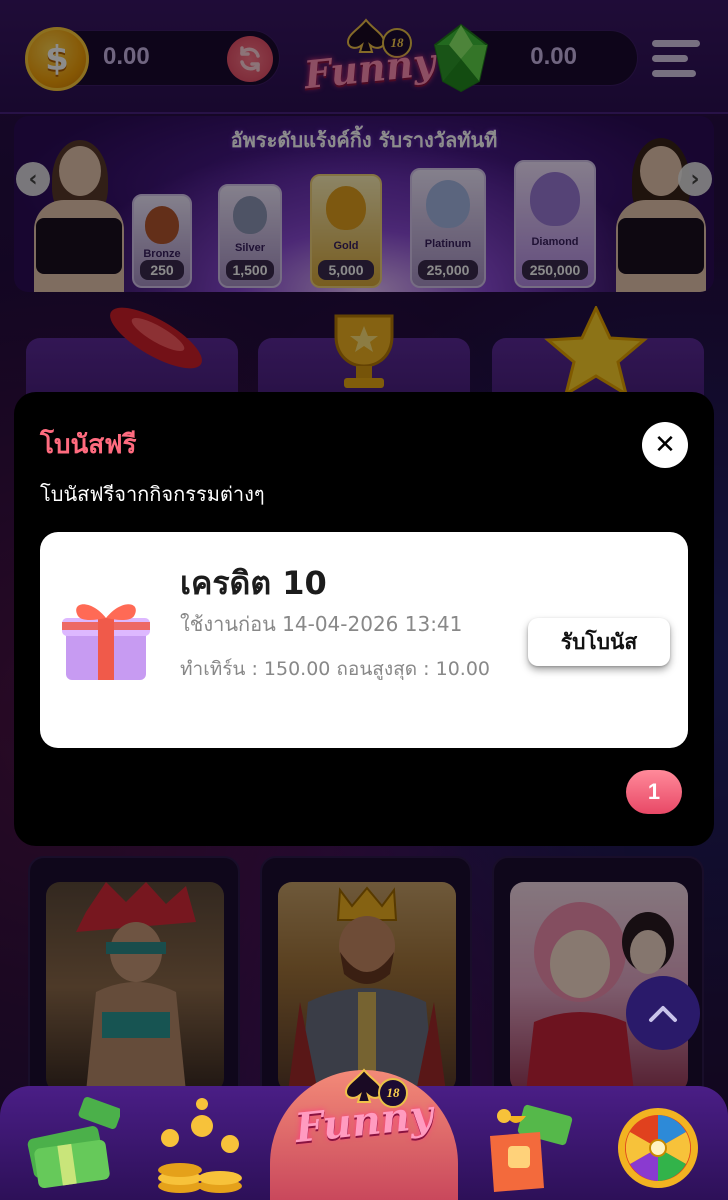 Image resolution: width=728 pixels, height=1200 pixels. What do you see at coordinates (335, 669) in the screenshot?
I see `bonus-terms: ทำเทิร์น : 150.00 ถอนสูงสุด : 10.00` at bounding box center [335, 669].